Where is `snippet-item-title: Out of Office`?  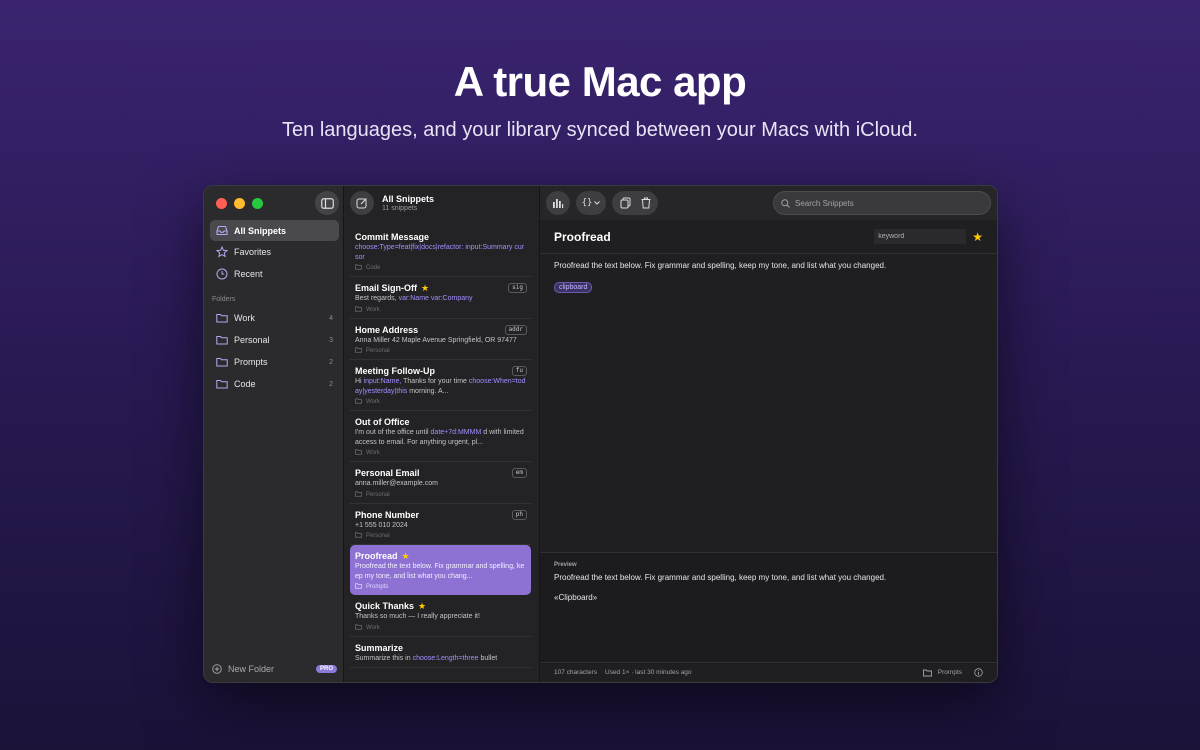 snippet-item-title: Out of Office is located at coordinates (382, 422).